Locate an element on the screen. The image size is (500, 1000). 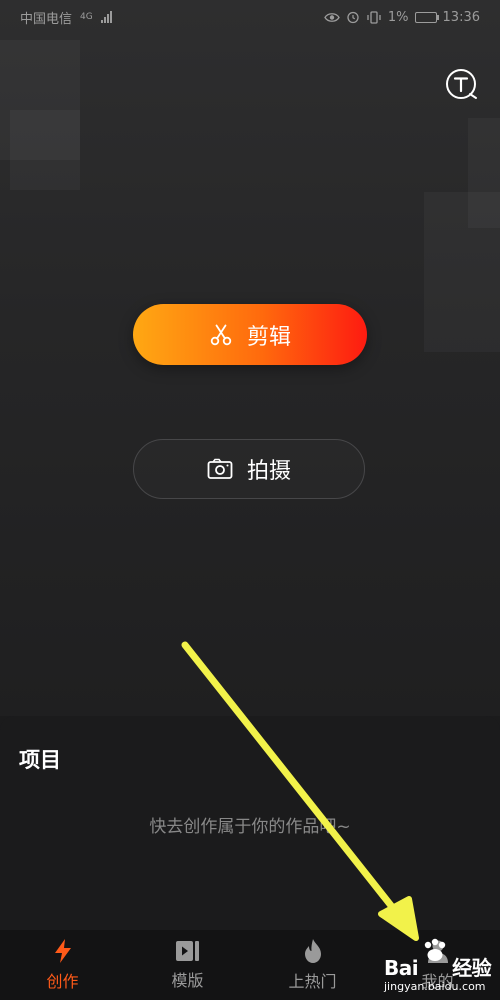
tab-templates-label: 模版 is located at coordinates (187, 980).